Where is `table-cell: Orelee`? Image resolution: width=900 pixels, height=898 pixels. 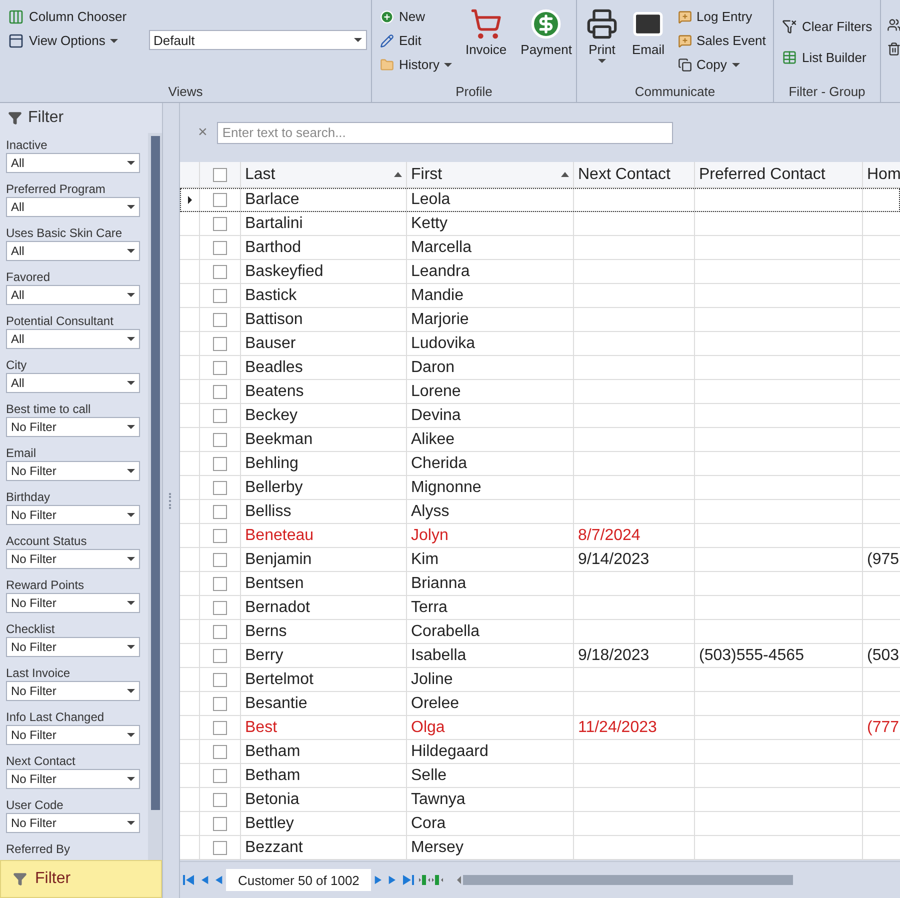 table-cell: Orelee is located at coordinates (435, 703).